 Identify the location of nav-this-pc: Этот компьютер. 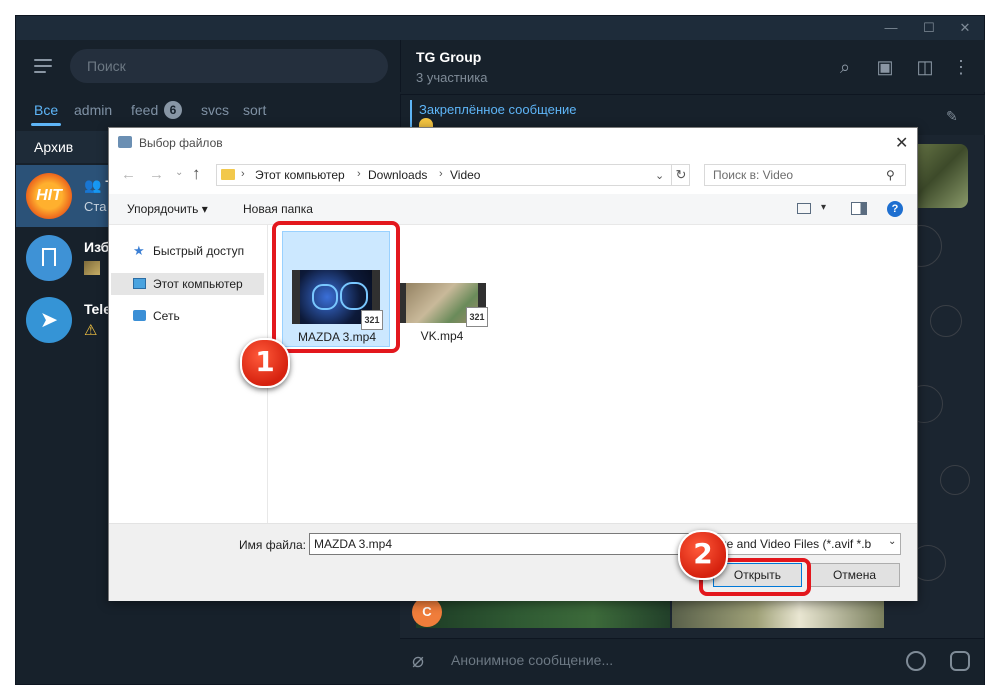
(188, 284).